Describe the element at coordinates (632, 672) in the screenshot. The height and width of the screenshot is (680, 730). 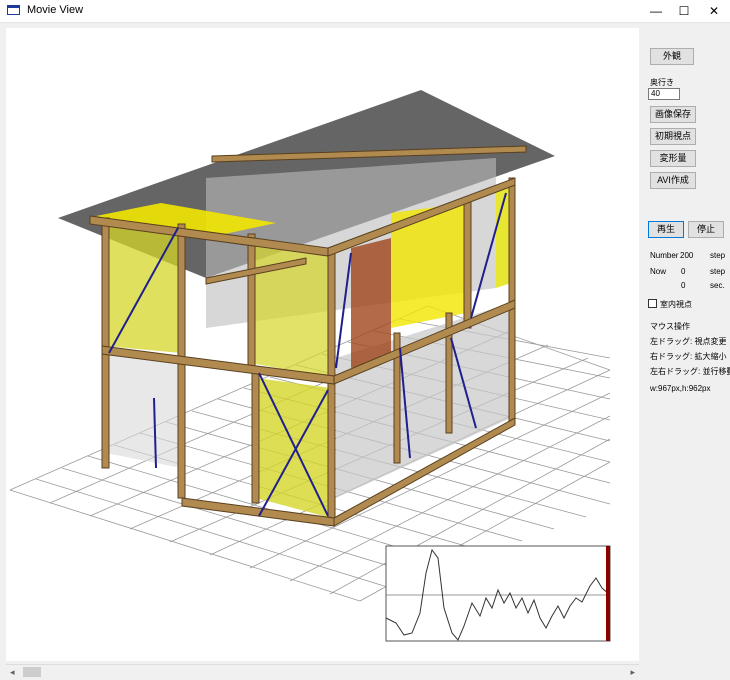
I see `scroll-right-arrow-icon: ▸` at that location.